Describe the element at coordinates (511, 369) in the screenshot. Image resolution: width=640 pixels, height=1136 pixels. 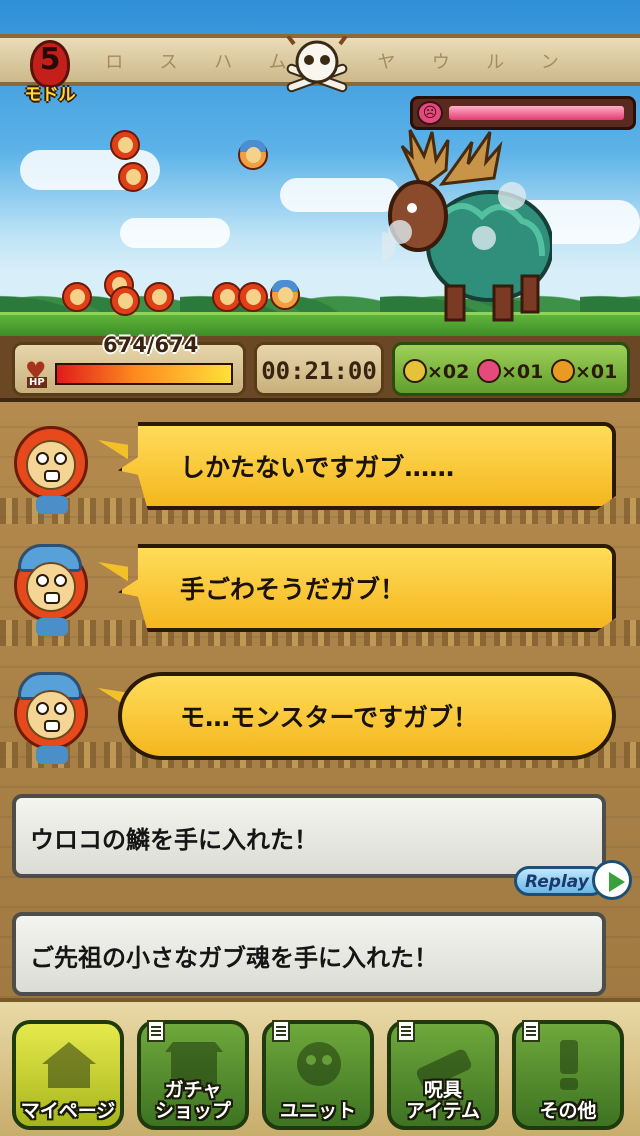
I see `drops-box: ×02 ×01 ×01` at that location.